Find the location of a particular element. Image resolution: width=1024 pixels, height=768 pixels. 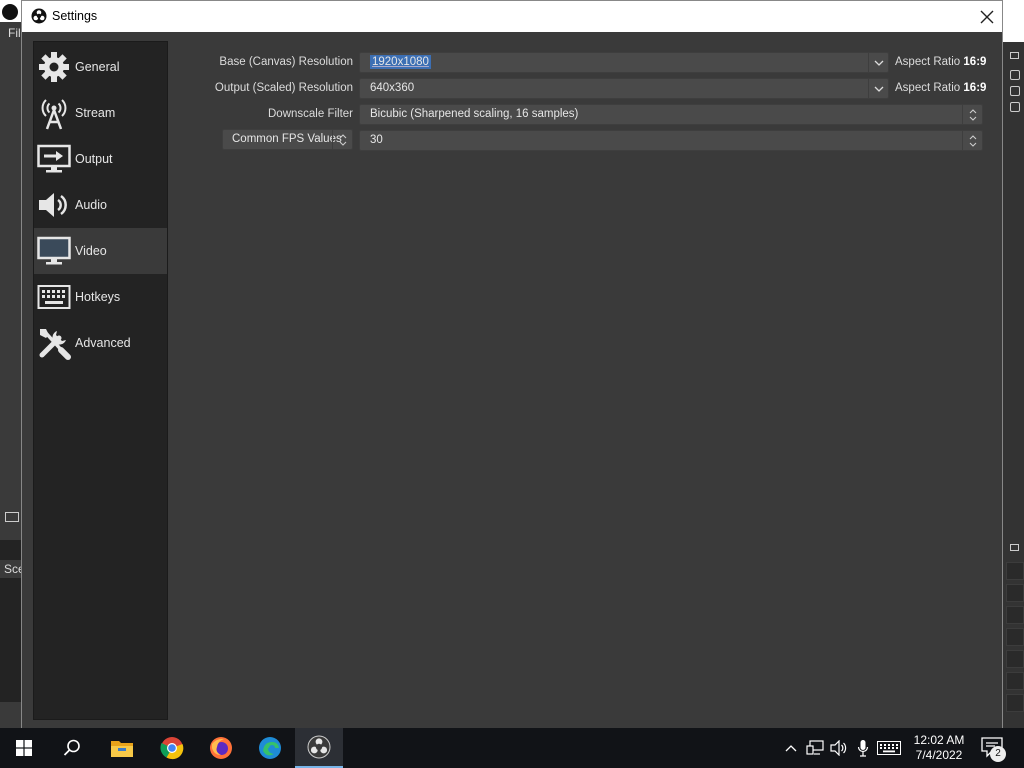

aspect-ratio-value: 16:9 is located at coordinates (975, 88).